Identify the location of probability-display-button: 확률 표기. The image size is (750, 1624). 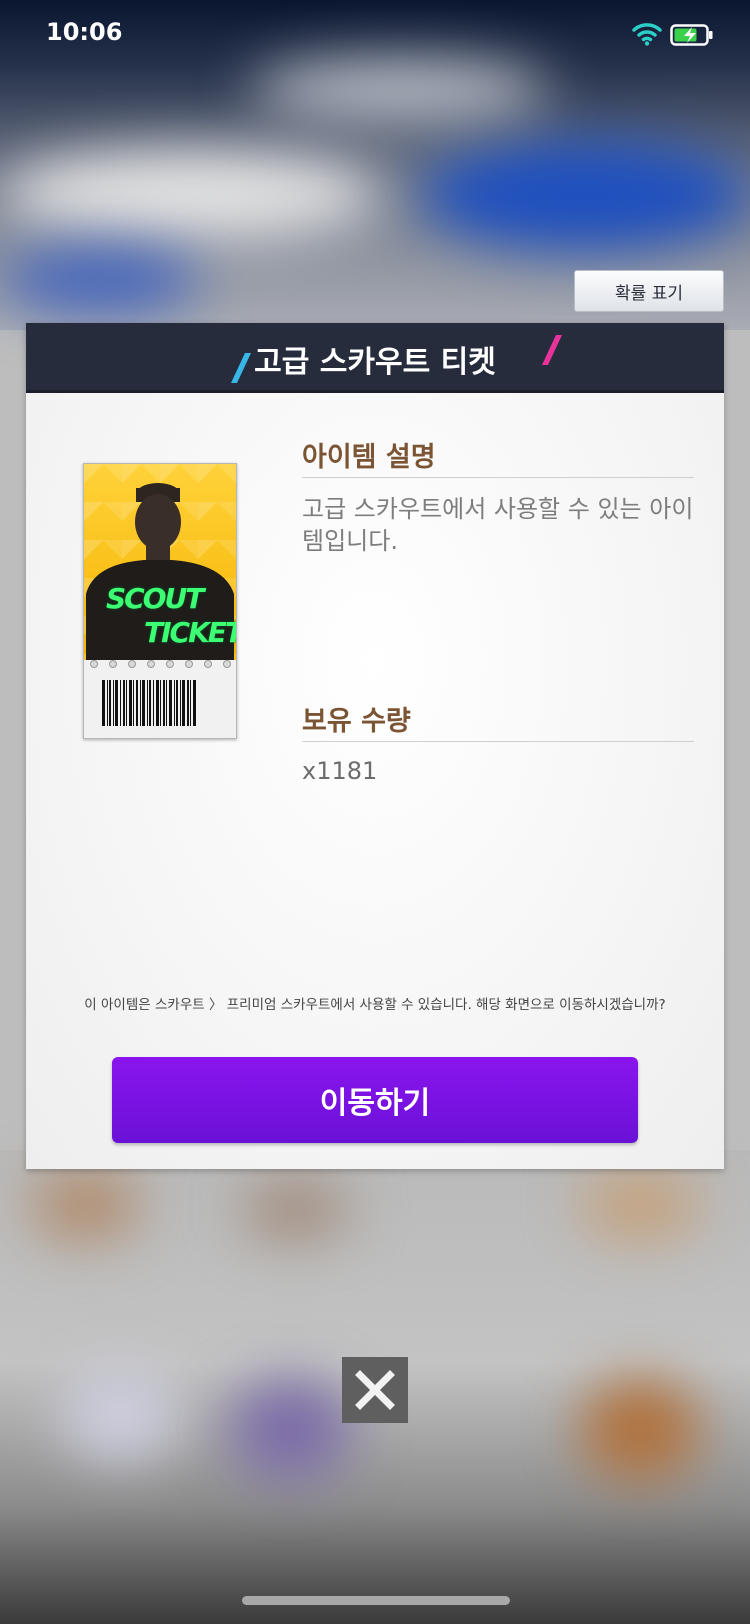
(649, 291).